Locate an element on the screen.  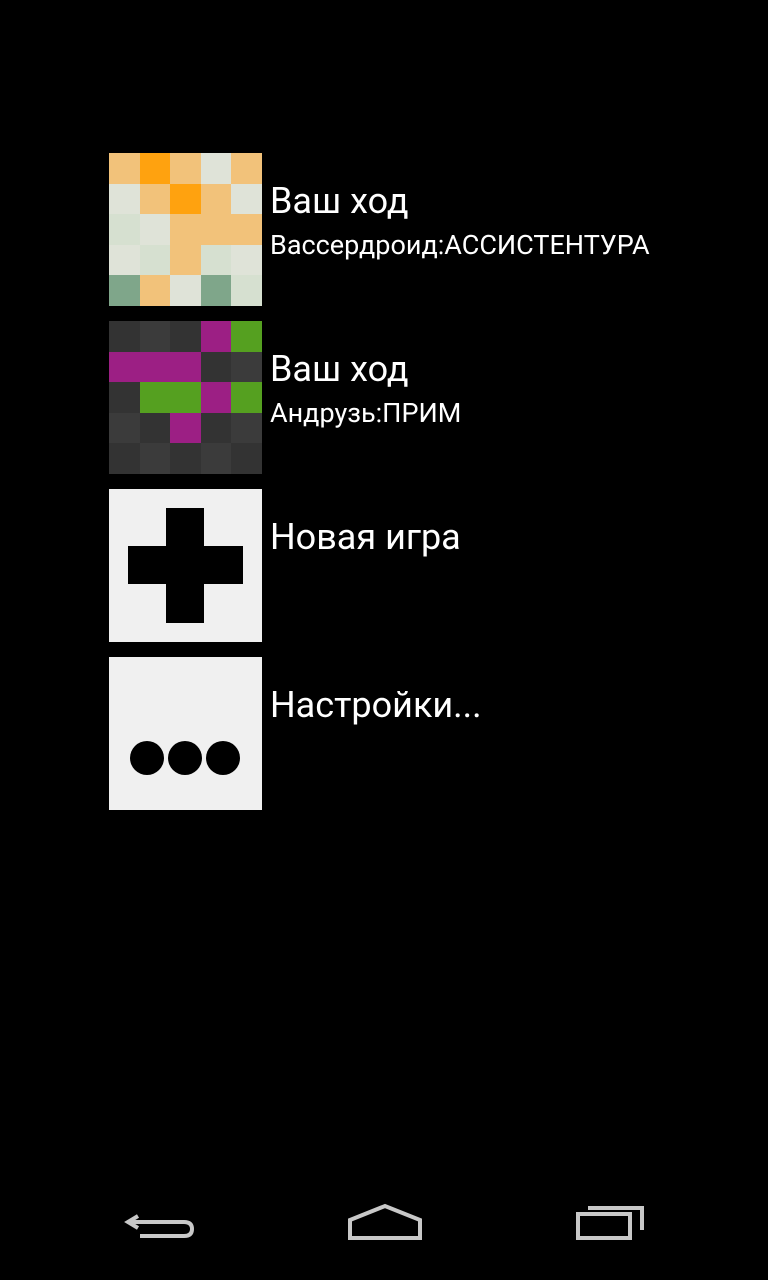
back-button is located at coordinates (163, 1228).